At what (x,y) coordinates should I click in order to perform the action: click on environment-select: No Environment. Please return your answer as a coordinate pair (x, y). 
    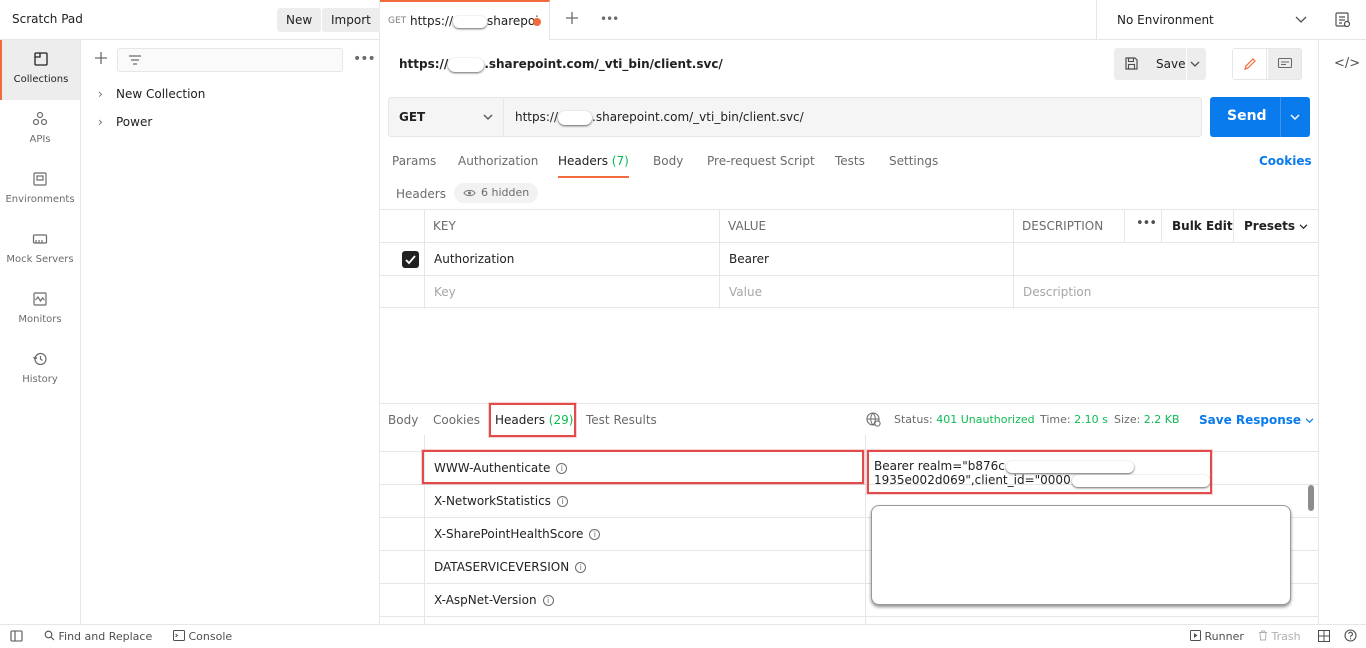
    Looking at the image, I should click on (1206, 20).